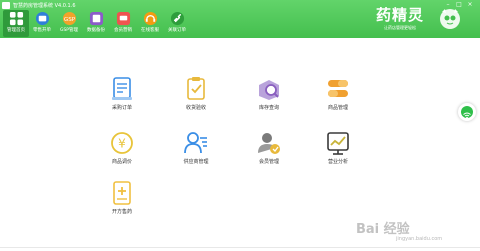 The image size is (480, 251). What do you see at coordinates (338, 88) in the screenshot?
I see `pills-icon` at bounding box center [338, 88].